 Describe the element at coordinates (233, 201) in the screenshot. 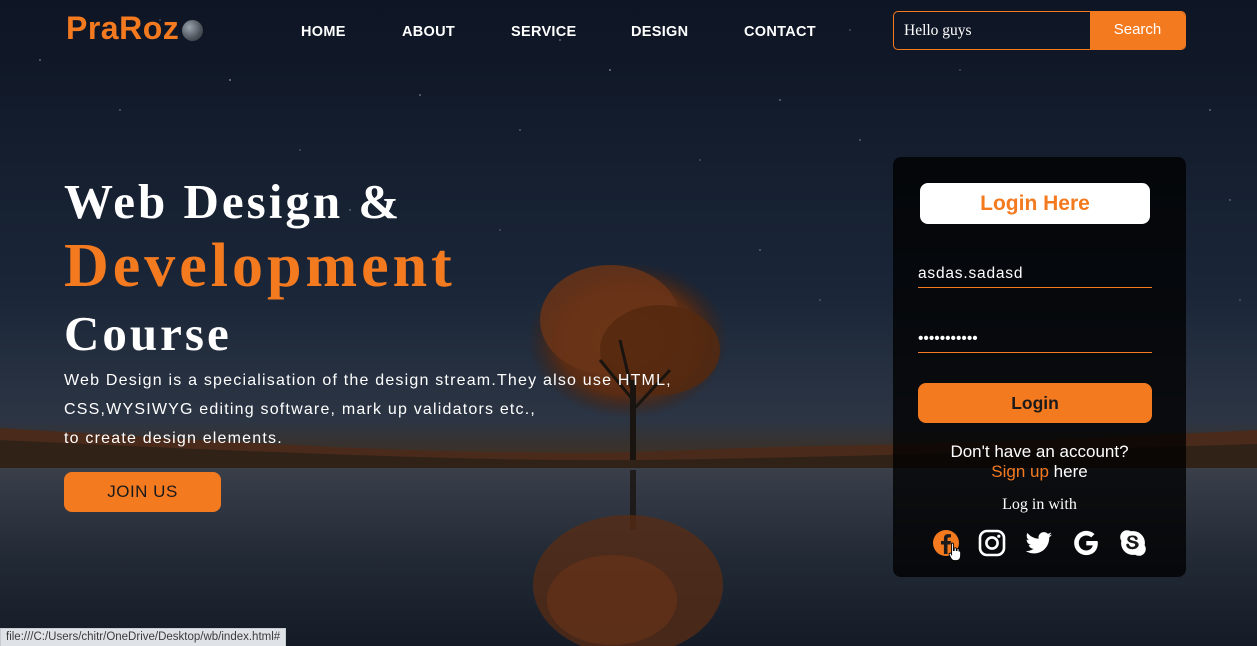

I see `hero-title-line1: Web Design &` at that location.